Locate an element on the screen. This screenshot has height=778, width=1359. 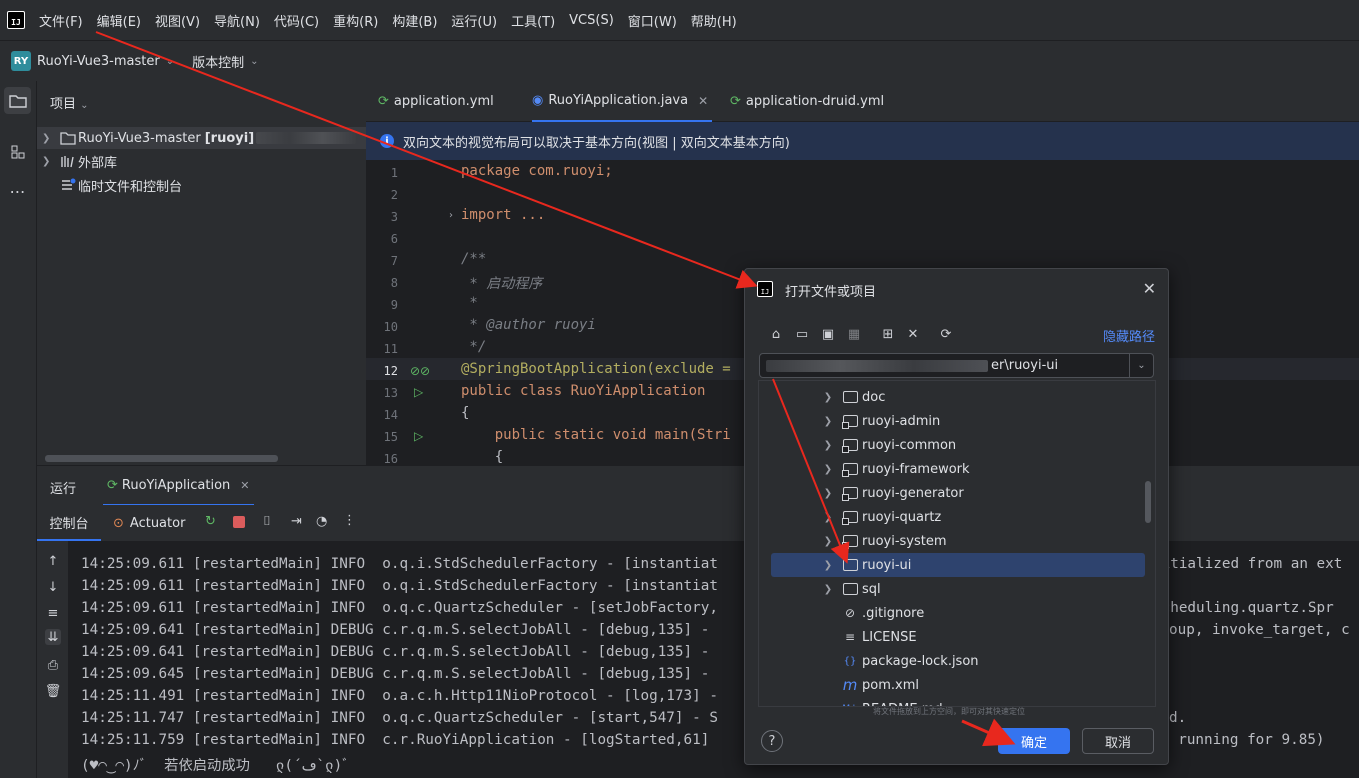
file-name: sql is located at coordinates (871, 589).